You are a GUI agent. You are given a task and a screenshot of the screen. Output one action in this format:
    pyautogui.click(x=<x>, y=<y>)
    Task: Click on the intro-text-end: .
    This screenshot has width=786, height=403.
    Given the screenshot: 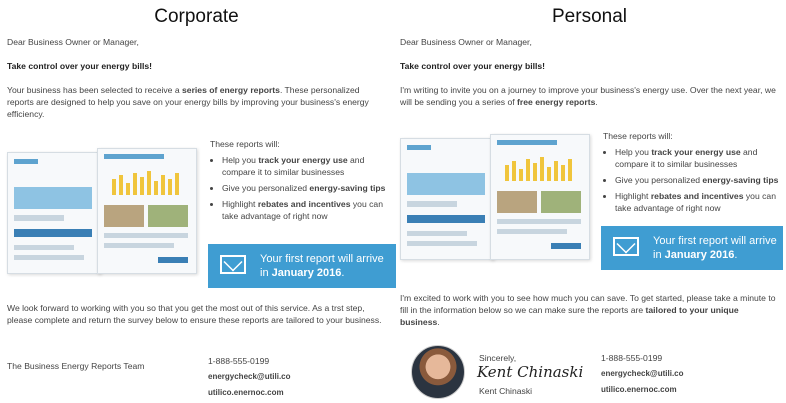 What is the action you would take?
    pyautogui.click(x=596, y=102)
    